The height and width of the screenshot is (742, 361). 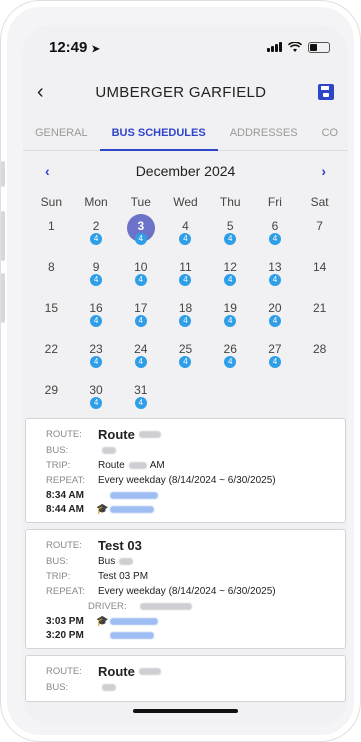 What do you see at coordinates (323, 171) in the screenshot?
I see `chevron-right-icon: ›` at bounding box center [323, 171].